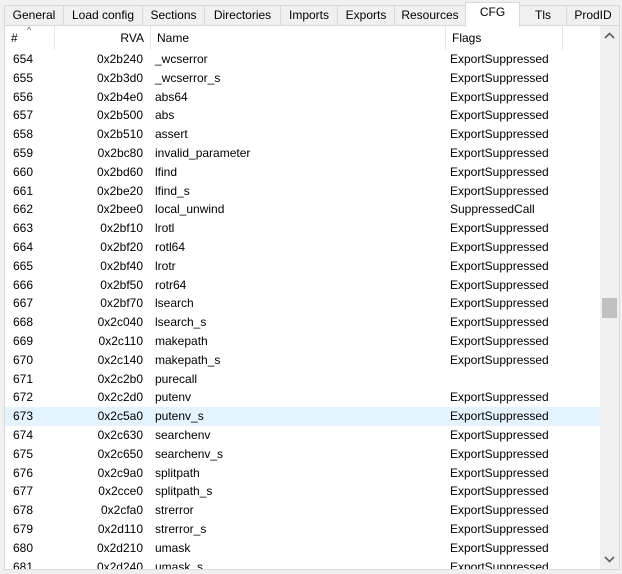  What do you see at coordinates (303, 379) in the screenshot?
I see `table-row: 671 0x2c2b0 purecall` at bounding box center [303, 379].